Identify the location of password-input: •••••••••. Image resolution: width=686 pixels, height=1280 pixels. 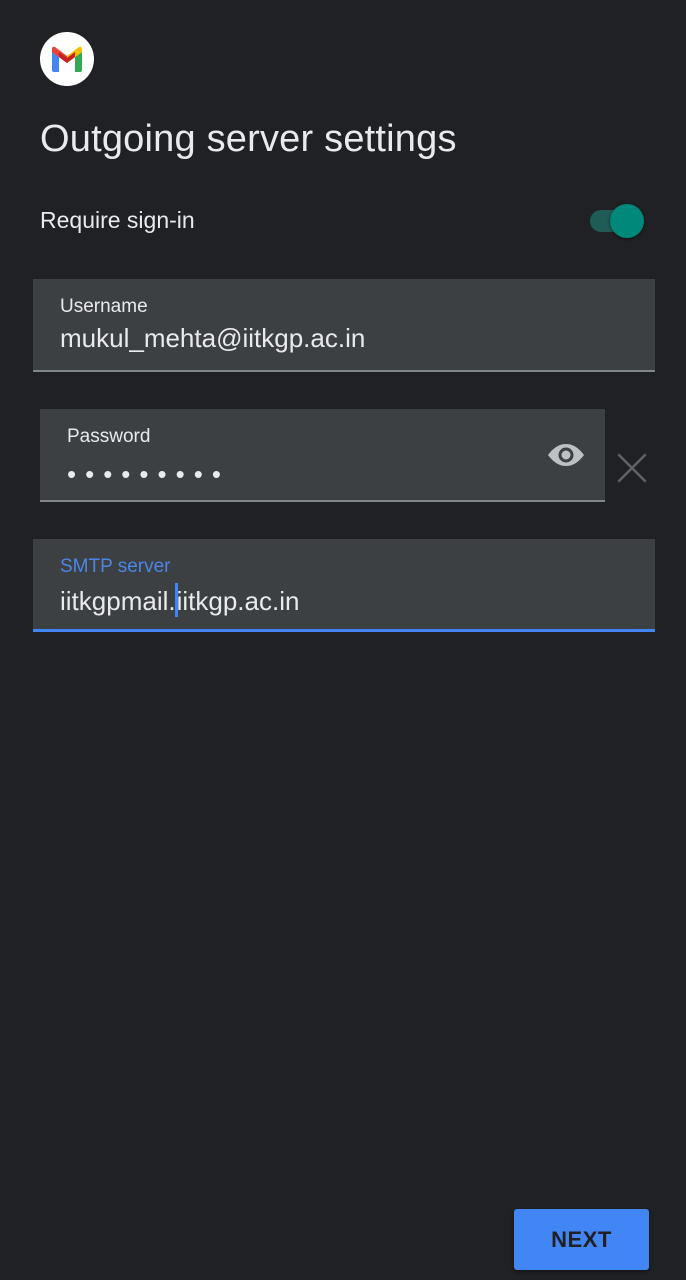
(148, 474).